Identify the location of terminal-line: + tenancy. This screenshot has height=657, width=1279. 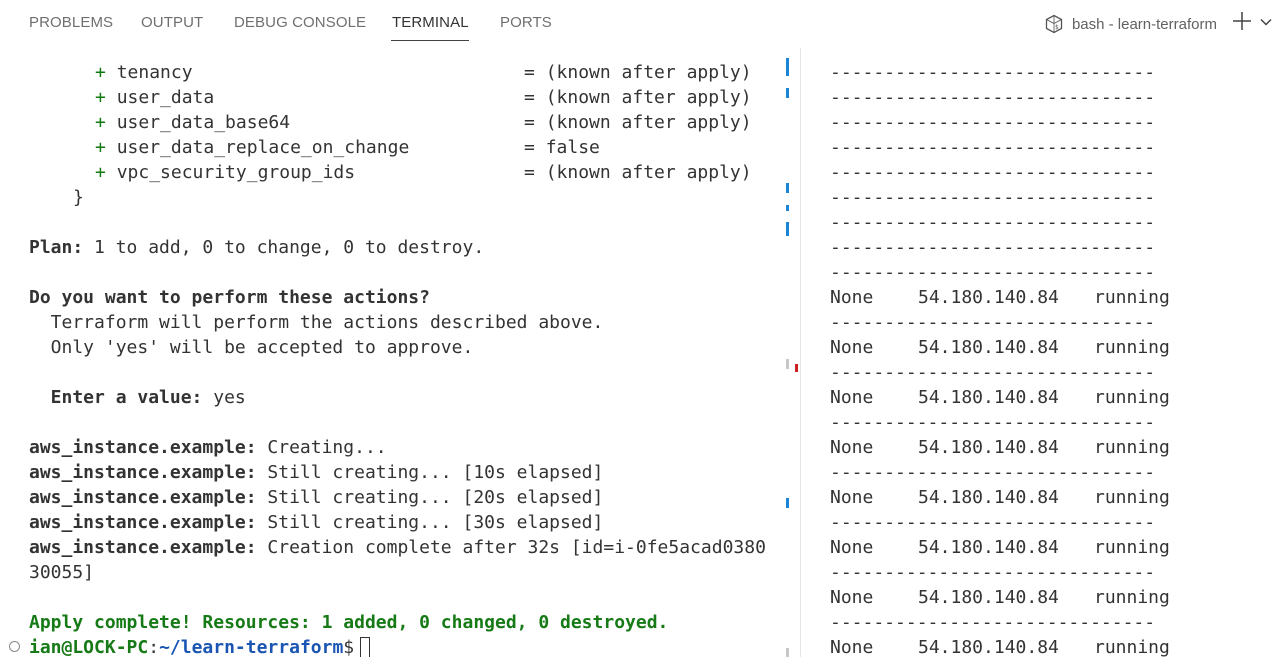
(144, 72).